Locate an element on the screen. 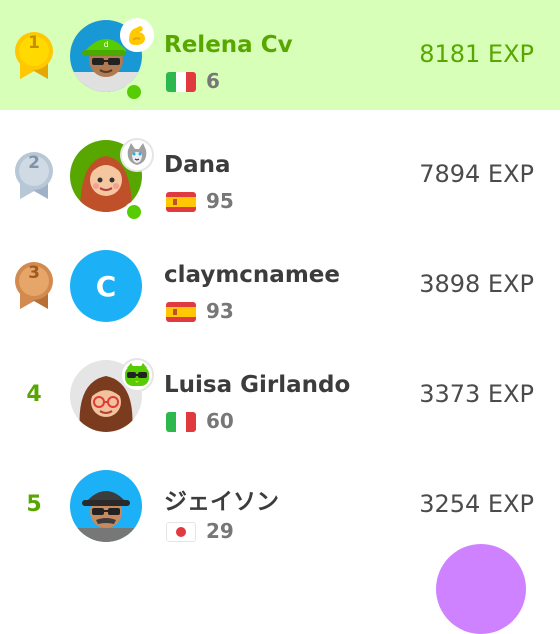  streak-count: 29 is located at coordinates (220, 531).